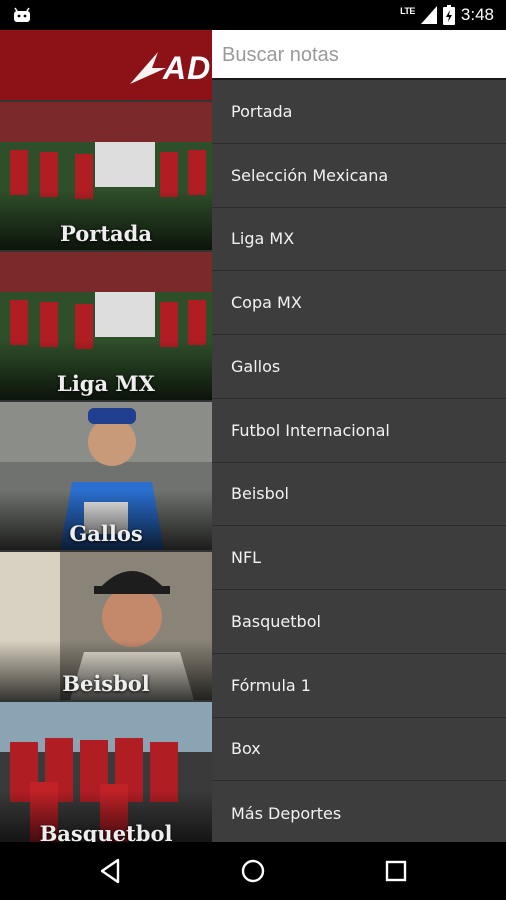 The height and width of the screenshot is (900, 506). What do you see at coordinates (359, 622) in the screenshot?
I see `menu-item-basquetbol: Basquetbol` at bounding box center [359, 622].